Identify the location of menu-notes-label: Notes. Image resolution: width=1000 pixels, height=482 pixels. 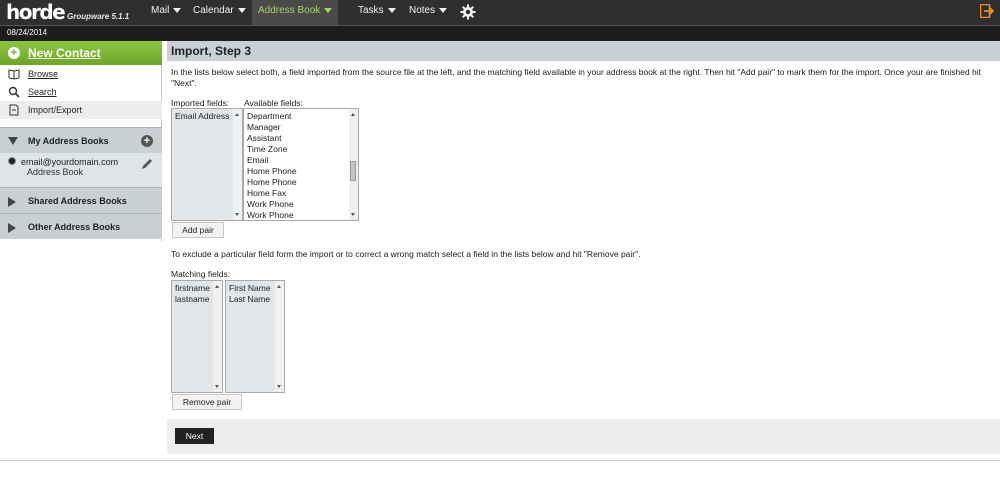
(422, 10).